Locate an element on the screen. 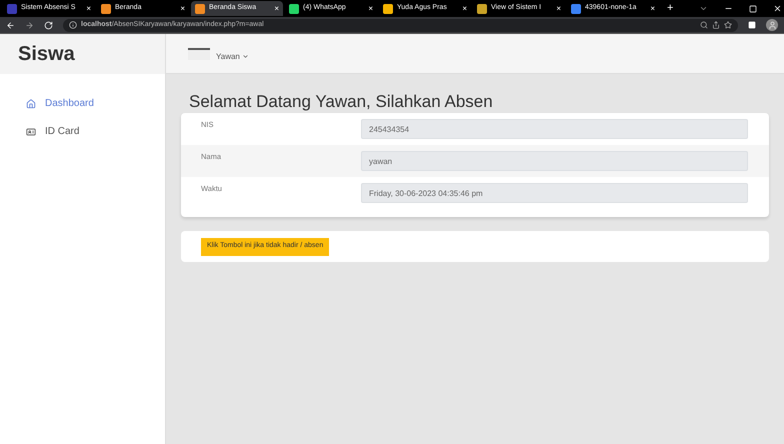  chevron-icon is located at coordinates (245, 56).